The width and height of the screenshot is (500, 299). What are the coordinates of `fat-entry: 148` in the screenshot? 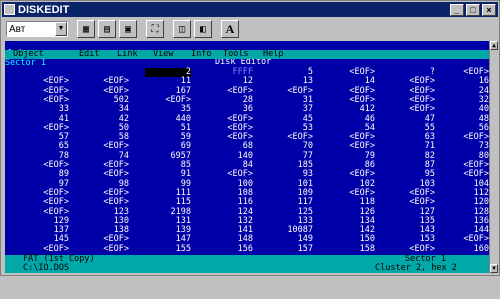 It's located at (230, 239).